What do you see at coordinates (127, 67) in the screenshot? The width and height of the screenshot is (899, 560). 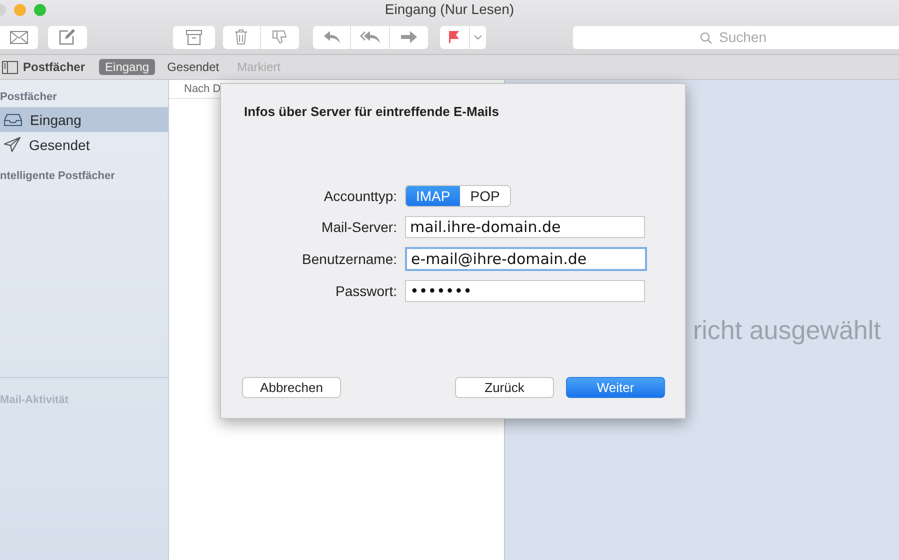 I see `favorite-button: Eingang` at bounding box center [127, 67].